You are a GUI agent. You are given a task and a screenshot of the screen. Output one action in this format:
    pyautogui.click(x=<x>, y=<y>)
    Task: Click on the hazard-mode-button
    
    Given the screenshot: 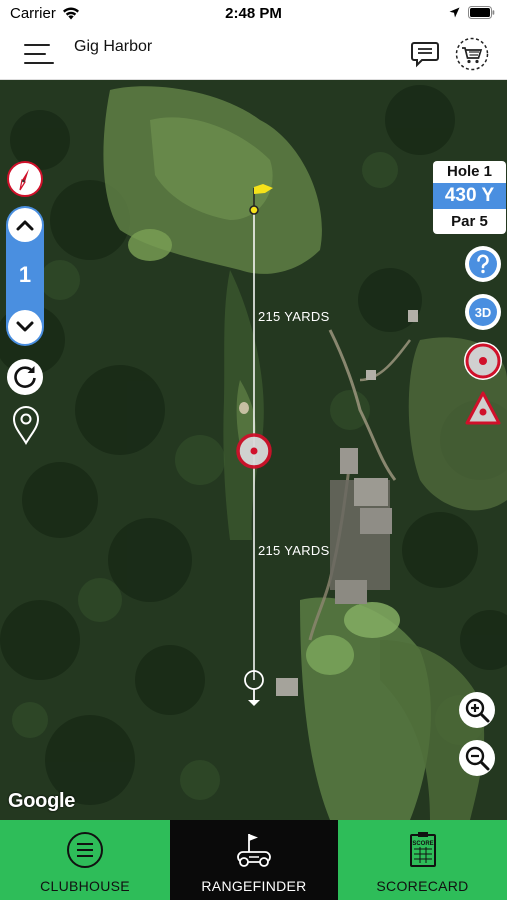 What is the action you would take?
    pyautogui.click(x=483, y=408)
    